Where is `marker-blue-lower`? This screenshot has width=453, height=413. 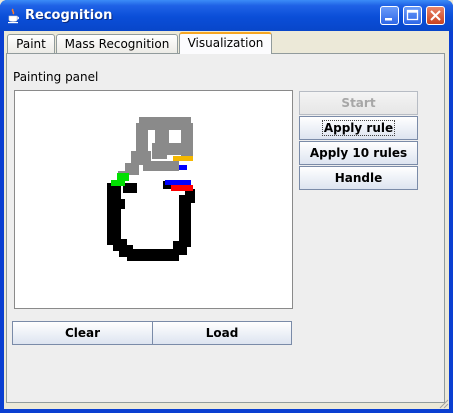 marker-blue-lower is located at coordinates (178, 182).